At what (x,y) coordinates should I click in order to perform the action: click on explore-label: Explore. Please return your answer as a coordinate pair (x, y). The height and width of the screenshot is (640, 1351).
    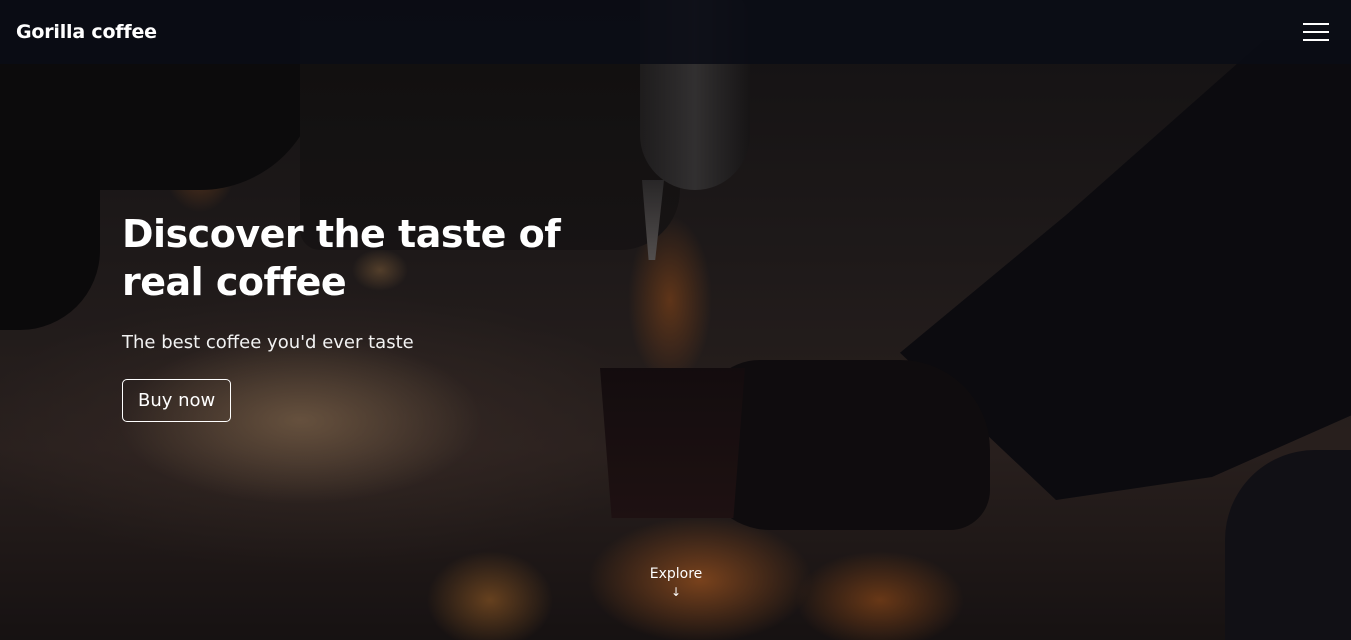
    Looking at the image, I should click on (676, 574).